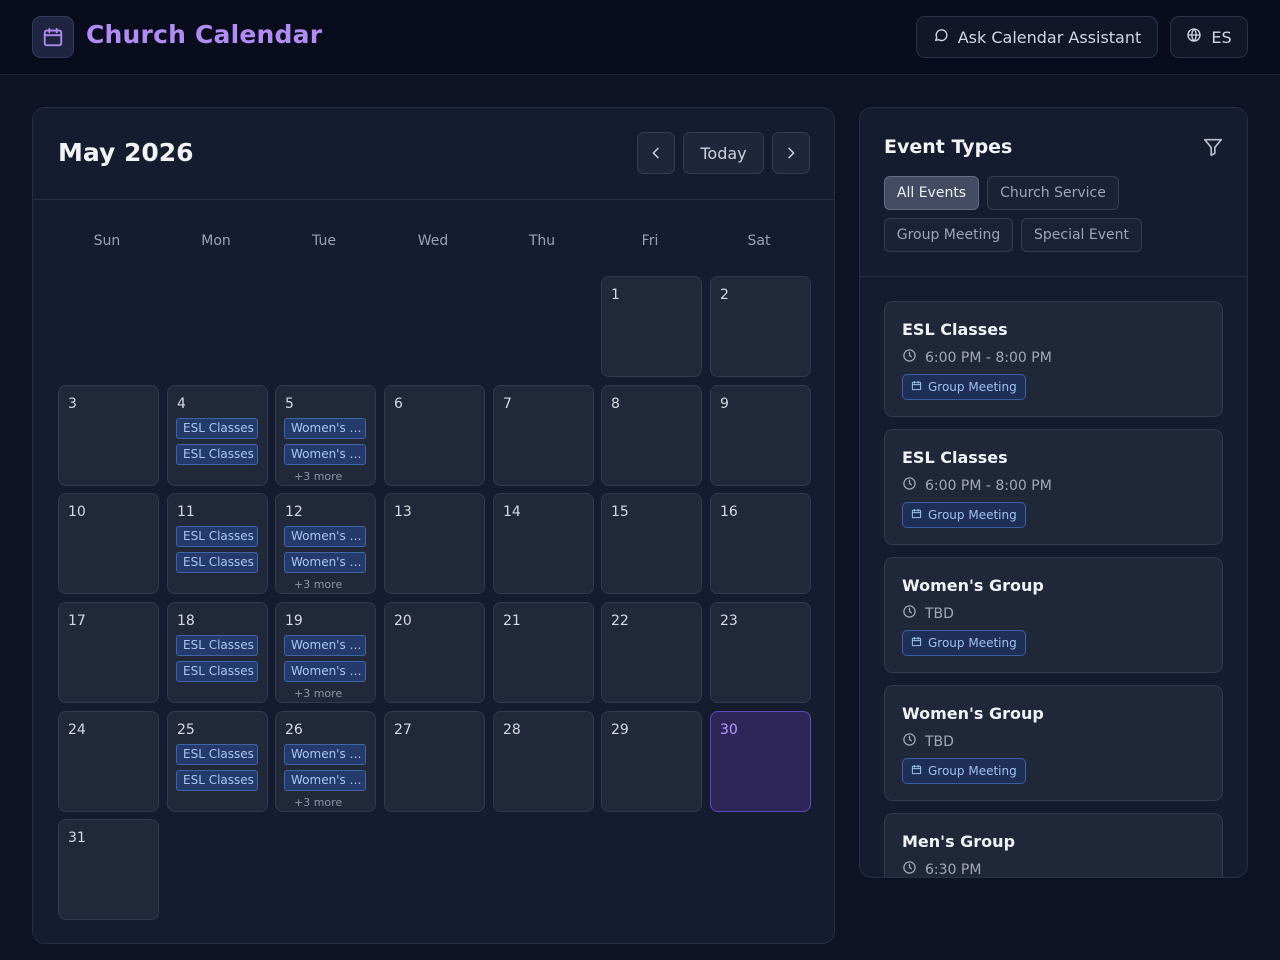 This screenshot has width=1280, height=960. I want to click on day-cell: 7, so click(543, 435).